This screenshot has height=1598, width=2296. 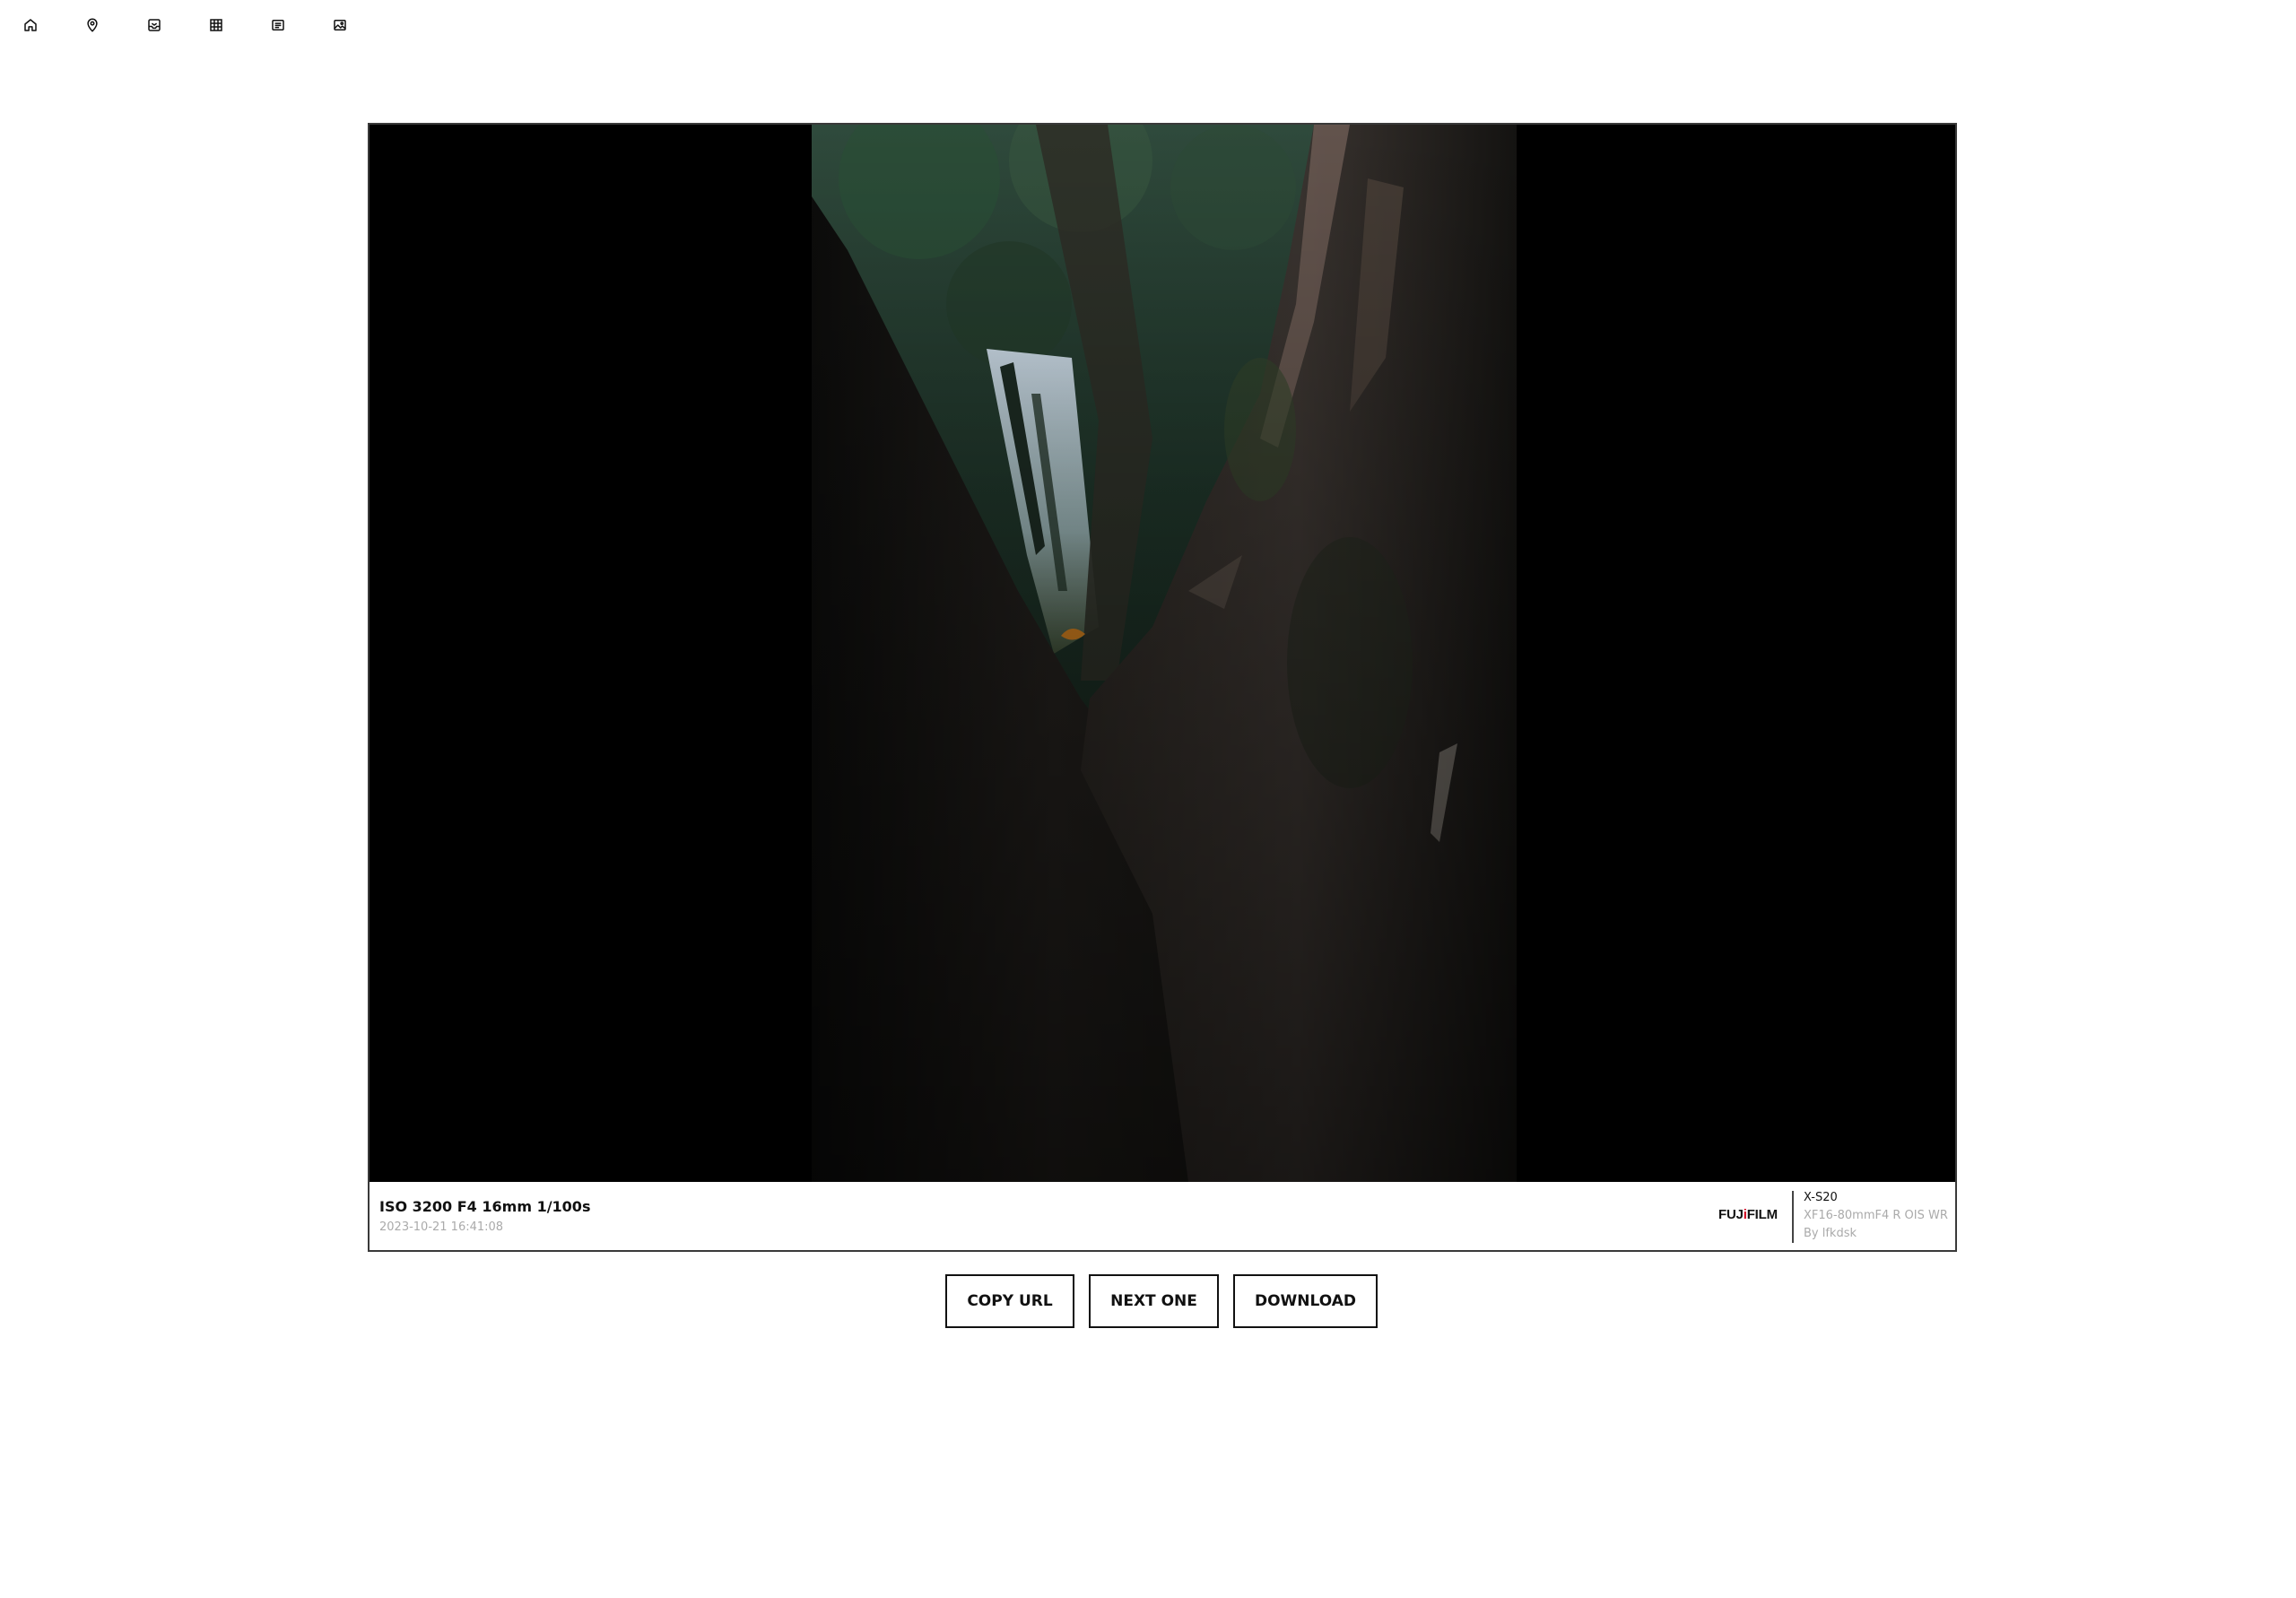 I want to click on next-one-button: NEXT ONE, so click(x=1154, y=1301).